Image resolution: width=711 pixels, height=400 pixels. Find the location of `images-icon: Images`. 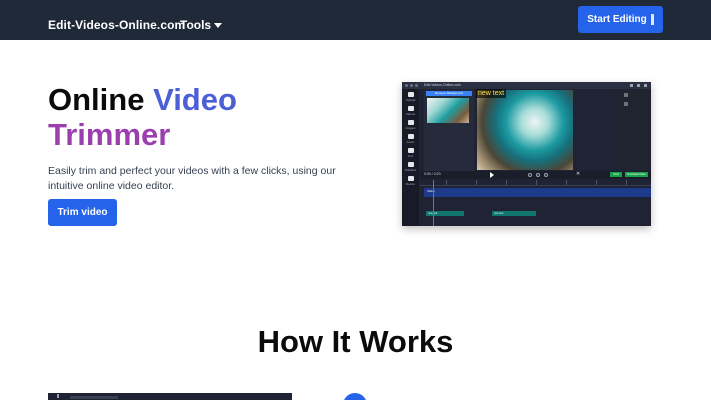

images-icon: Images is located at coordinates (410, 125).